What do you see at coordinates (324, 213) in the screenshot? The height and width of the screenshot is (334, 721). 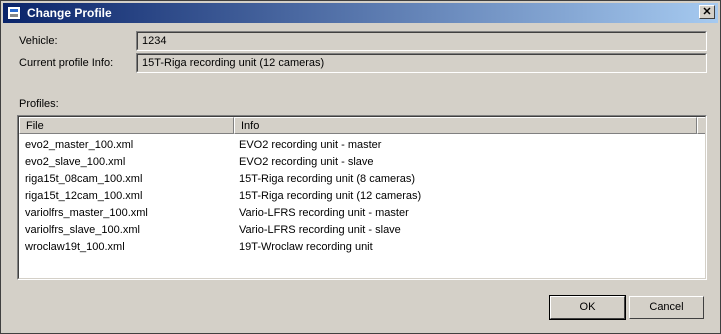 I see `row-info: Vario-LFRS recording unit - master` at bounding box center [324, 213].